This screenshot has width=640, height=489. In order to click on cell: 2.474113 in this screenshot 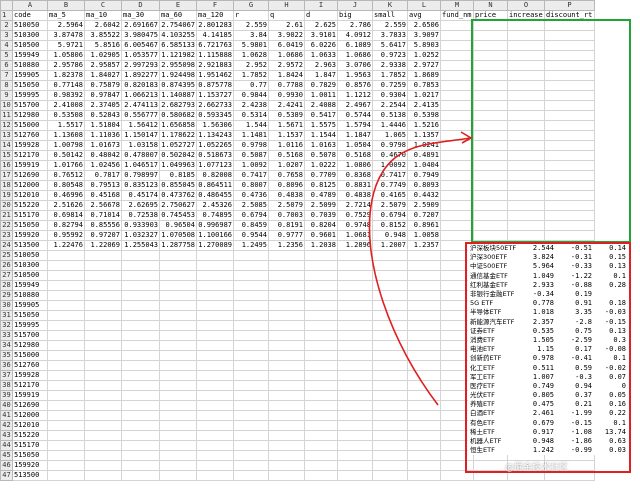, I will do `click(140, 105)`.